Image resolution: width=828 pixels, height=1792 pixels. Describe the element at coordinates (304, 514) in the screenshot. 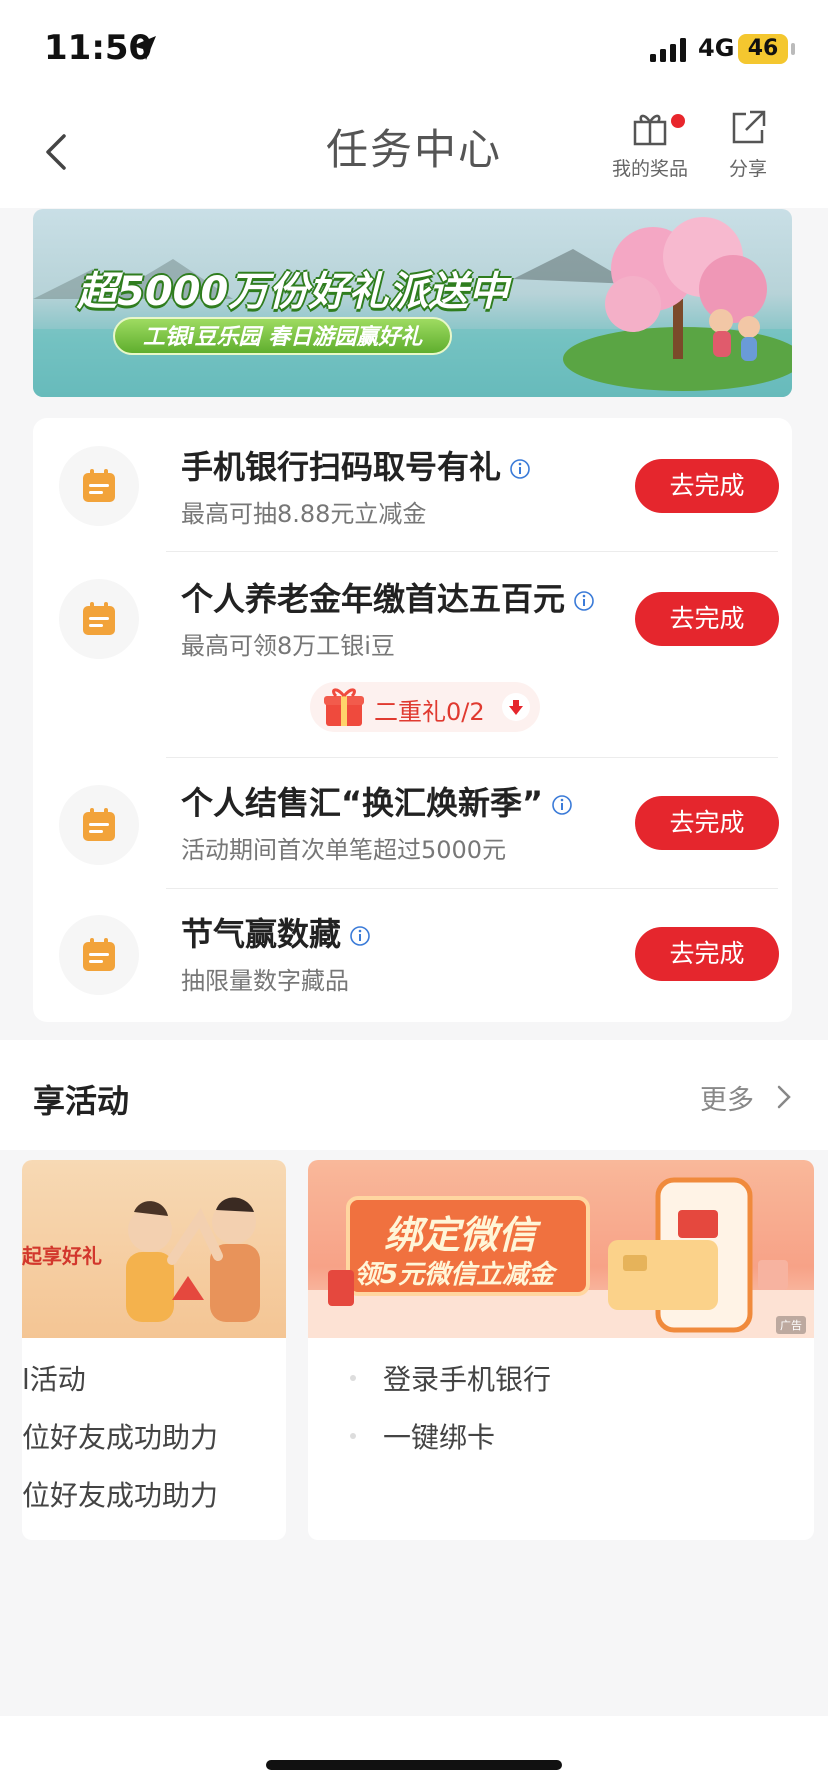

I see `task-description: 最高可抽8.88元立减金` at that location.